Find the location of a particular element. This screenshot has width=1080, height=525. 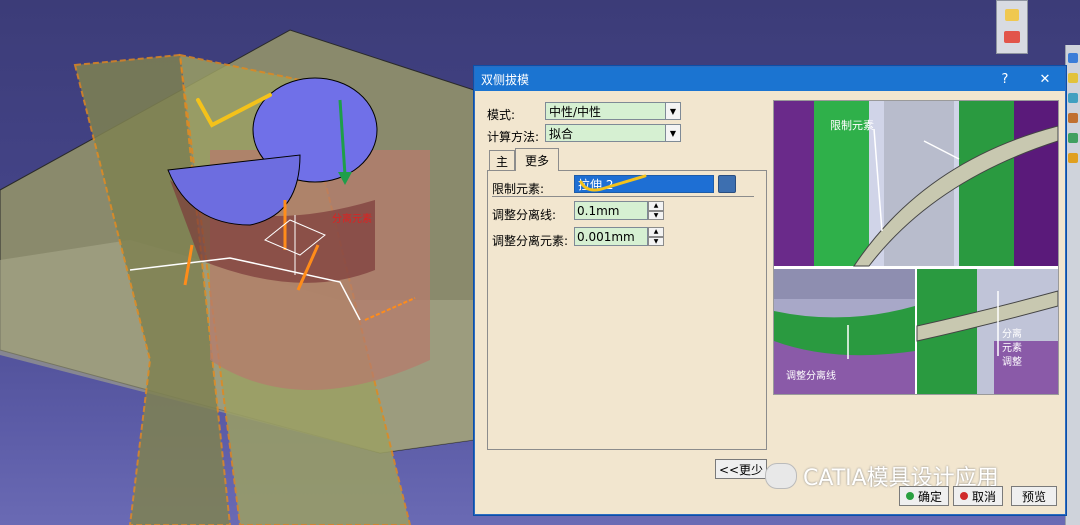

adjust-element-spinner: 0.001mm ▲ ▼ is located at coordinates (619, 236).